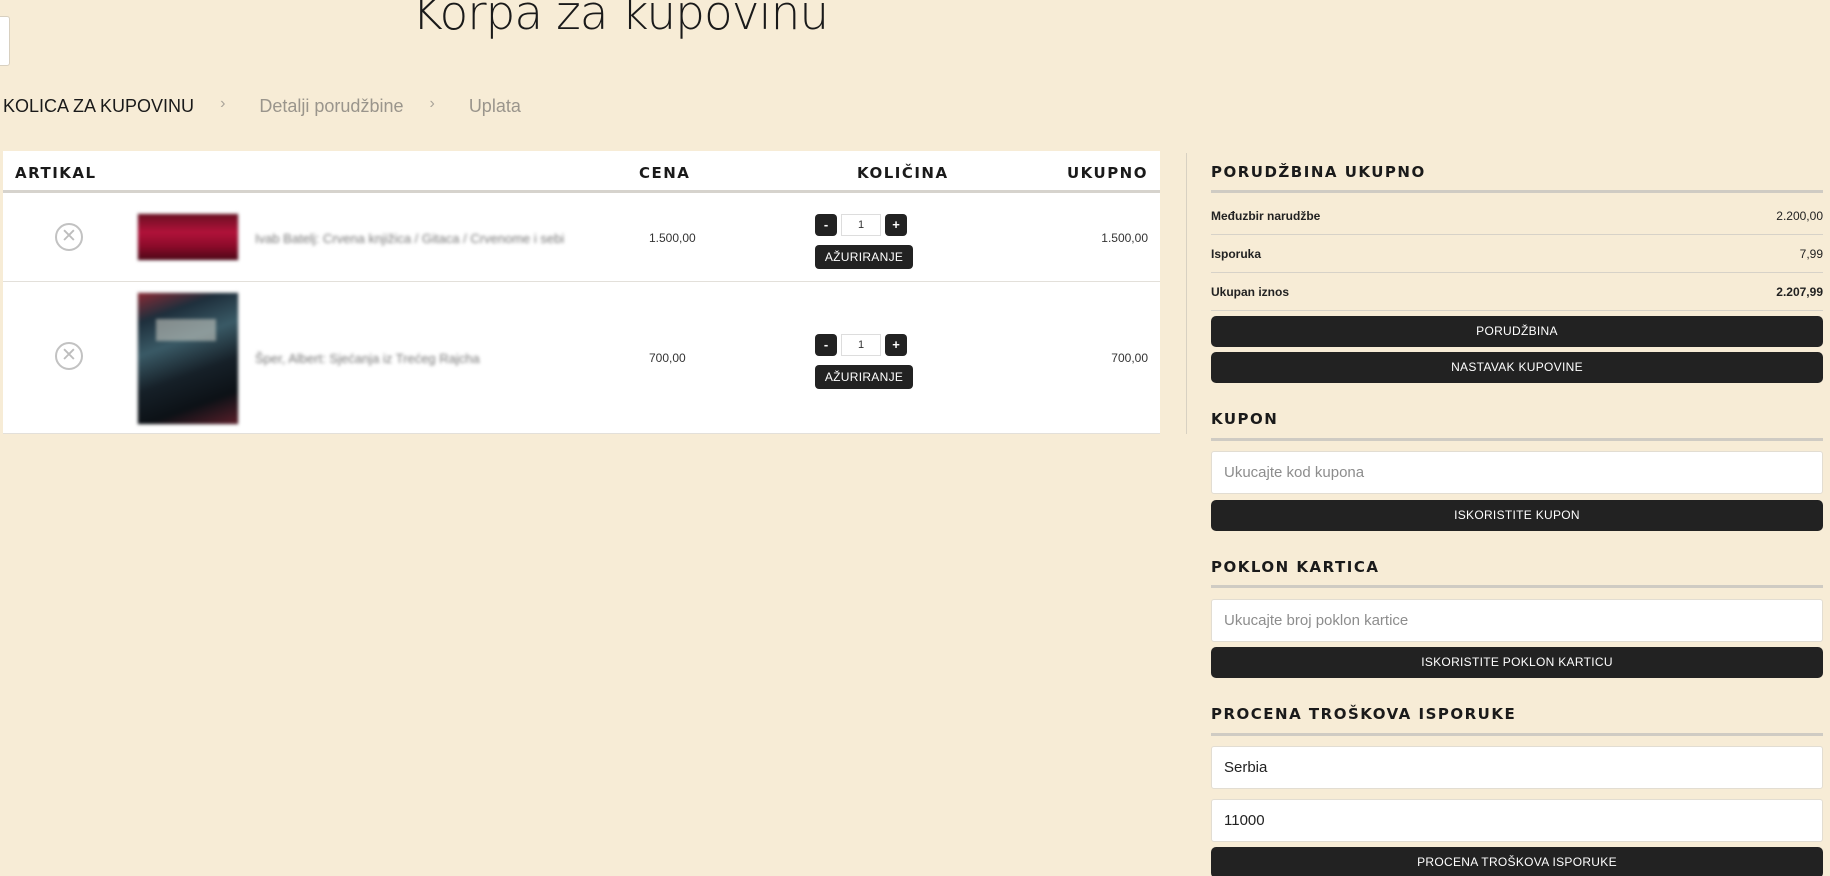 This screenshot has width=1830, height=876. I want to click on breadcrumb-step-payment: Uplata, so click(495, 106).